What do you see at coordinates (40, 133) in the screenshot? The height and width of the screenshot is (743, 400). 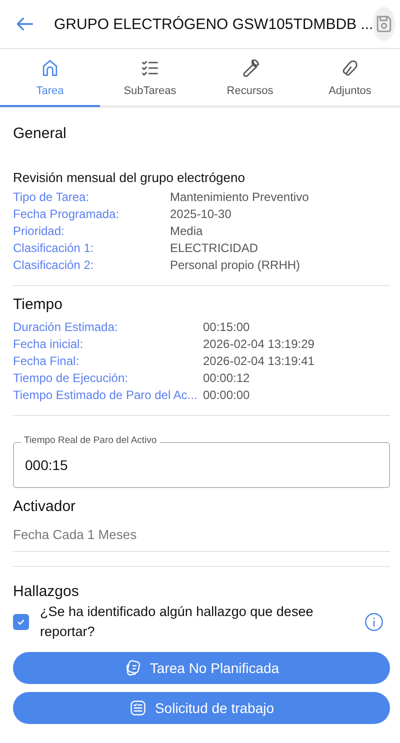 I see `section-heading: General` at bounding box center [40, 133].